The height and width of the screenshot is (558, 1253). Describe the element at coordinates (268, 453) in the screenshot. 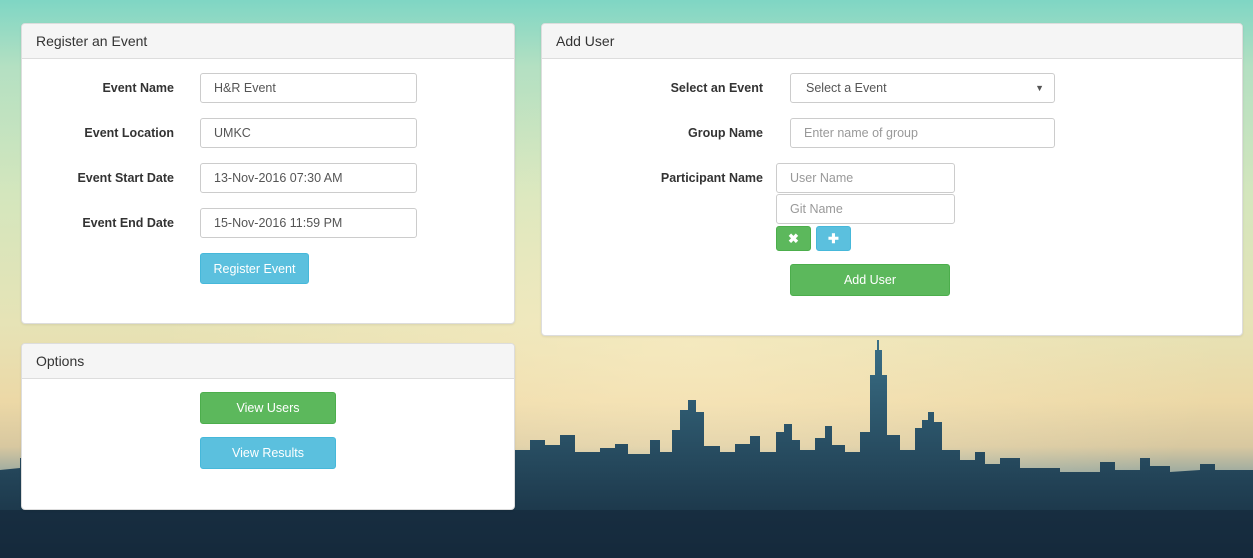

I see `view-results-button: View Results` at that location.